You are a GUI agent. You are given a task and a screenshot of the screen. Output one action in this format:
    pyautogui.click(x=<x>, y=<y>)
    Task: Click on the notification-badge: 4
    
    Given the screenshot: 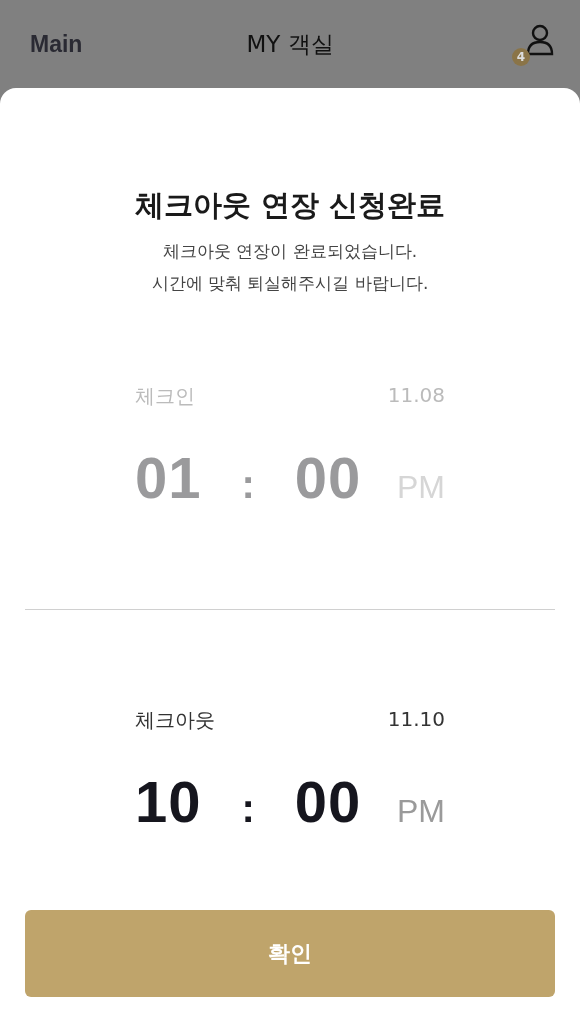 What is the action you would take?
    pyautogui.click(x=521, y=57)
    